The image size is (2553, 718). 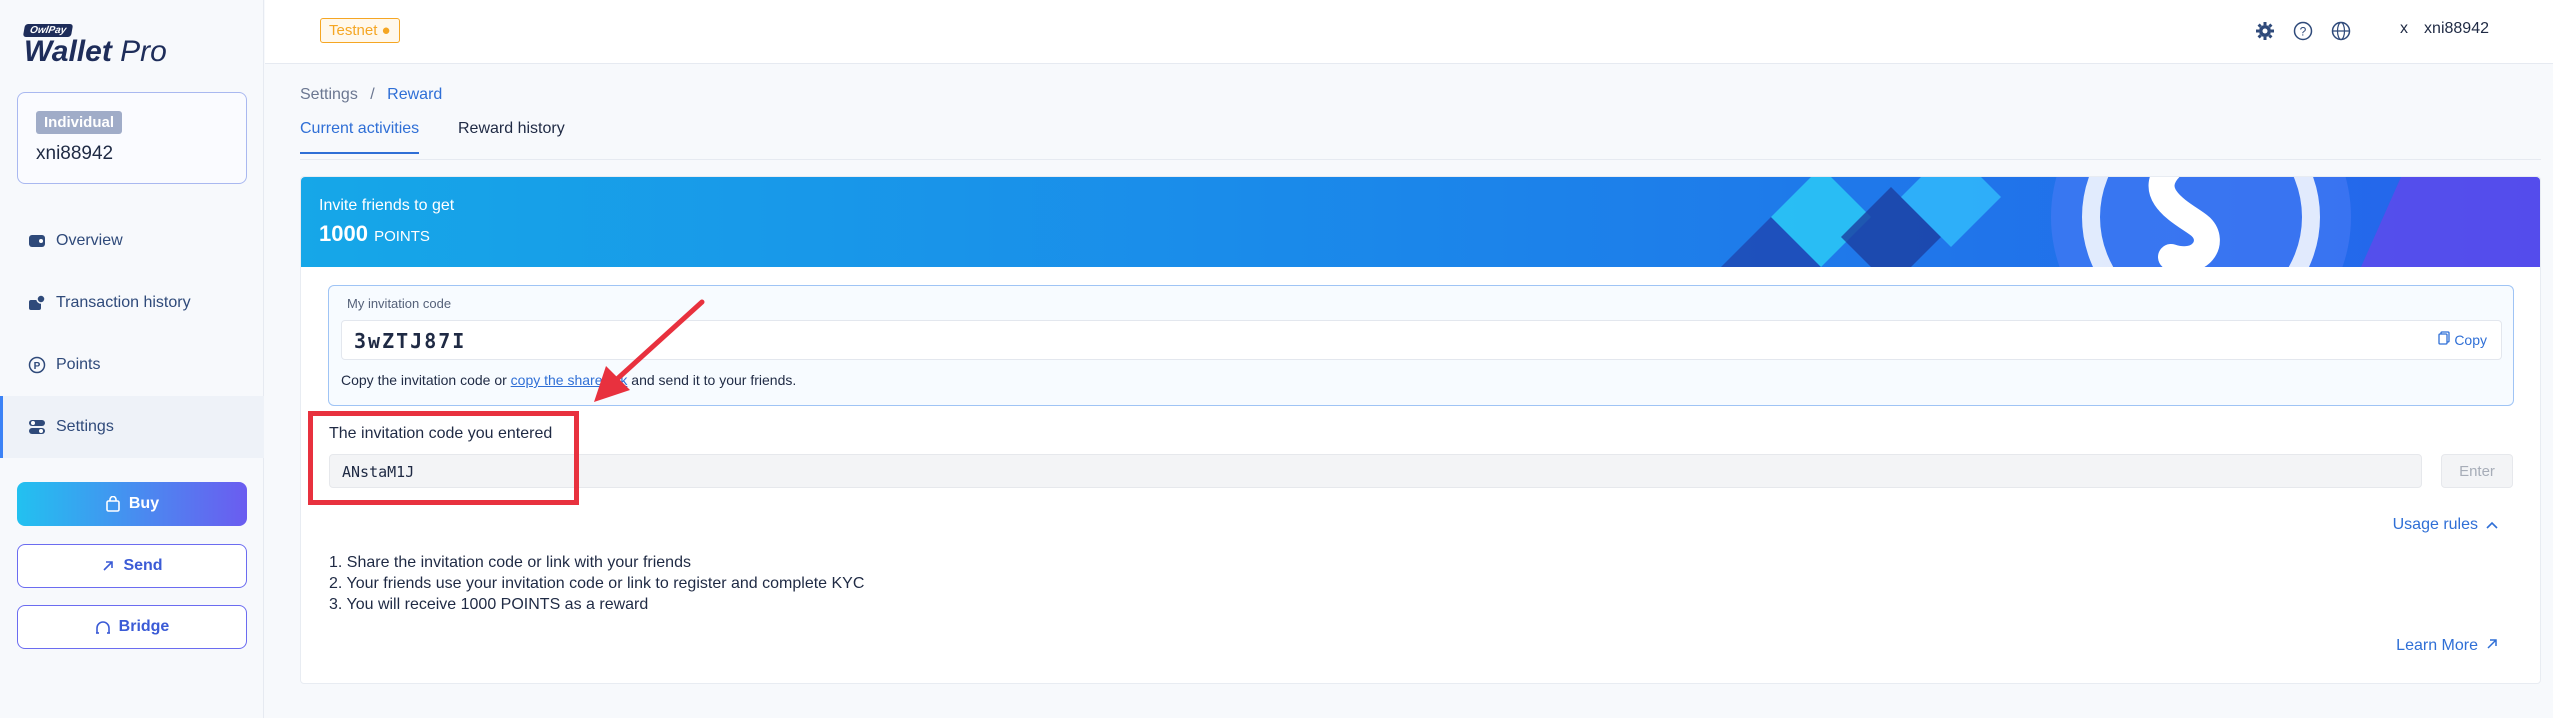 I want to click on wallet-icon, so click(x=37, y=241).